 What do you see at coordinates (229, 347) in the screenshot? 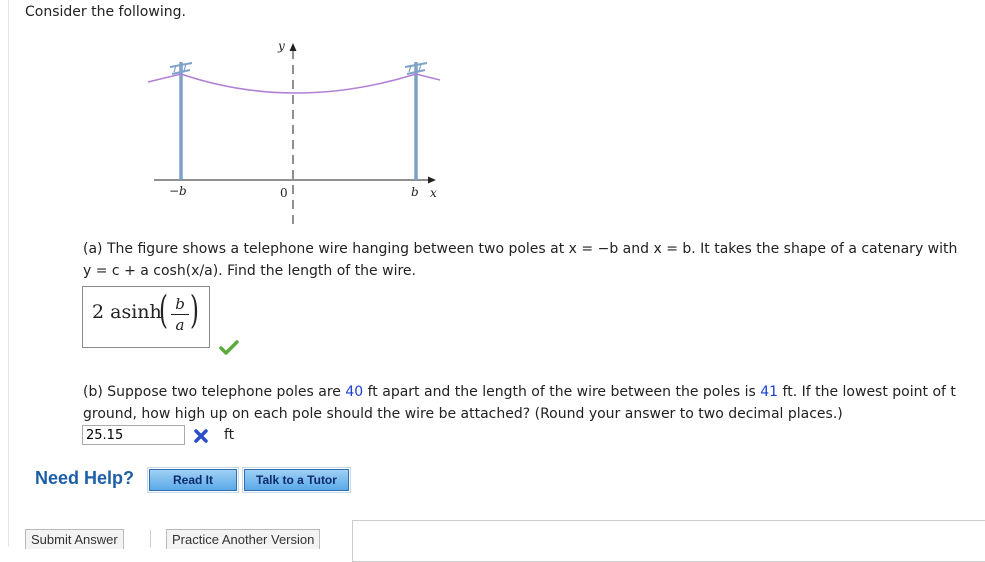
I see `correct-check-icon` at bounding box center [229, 347].